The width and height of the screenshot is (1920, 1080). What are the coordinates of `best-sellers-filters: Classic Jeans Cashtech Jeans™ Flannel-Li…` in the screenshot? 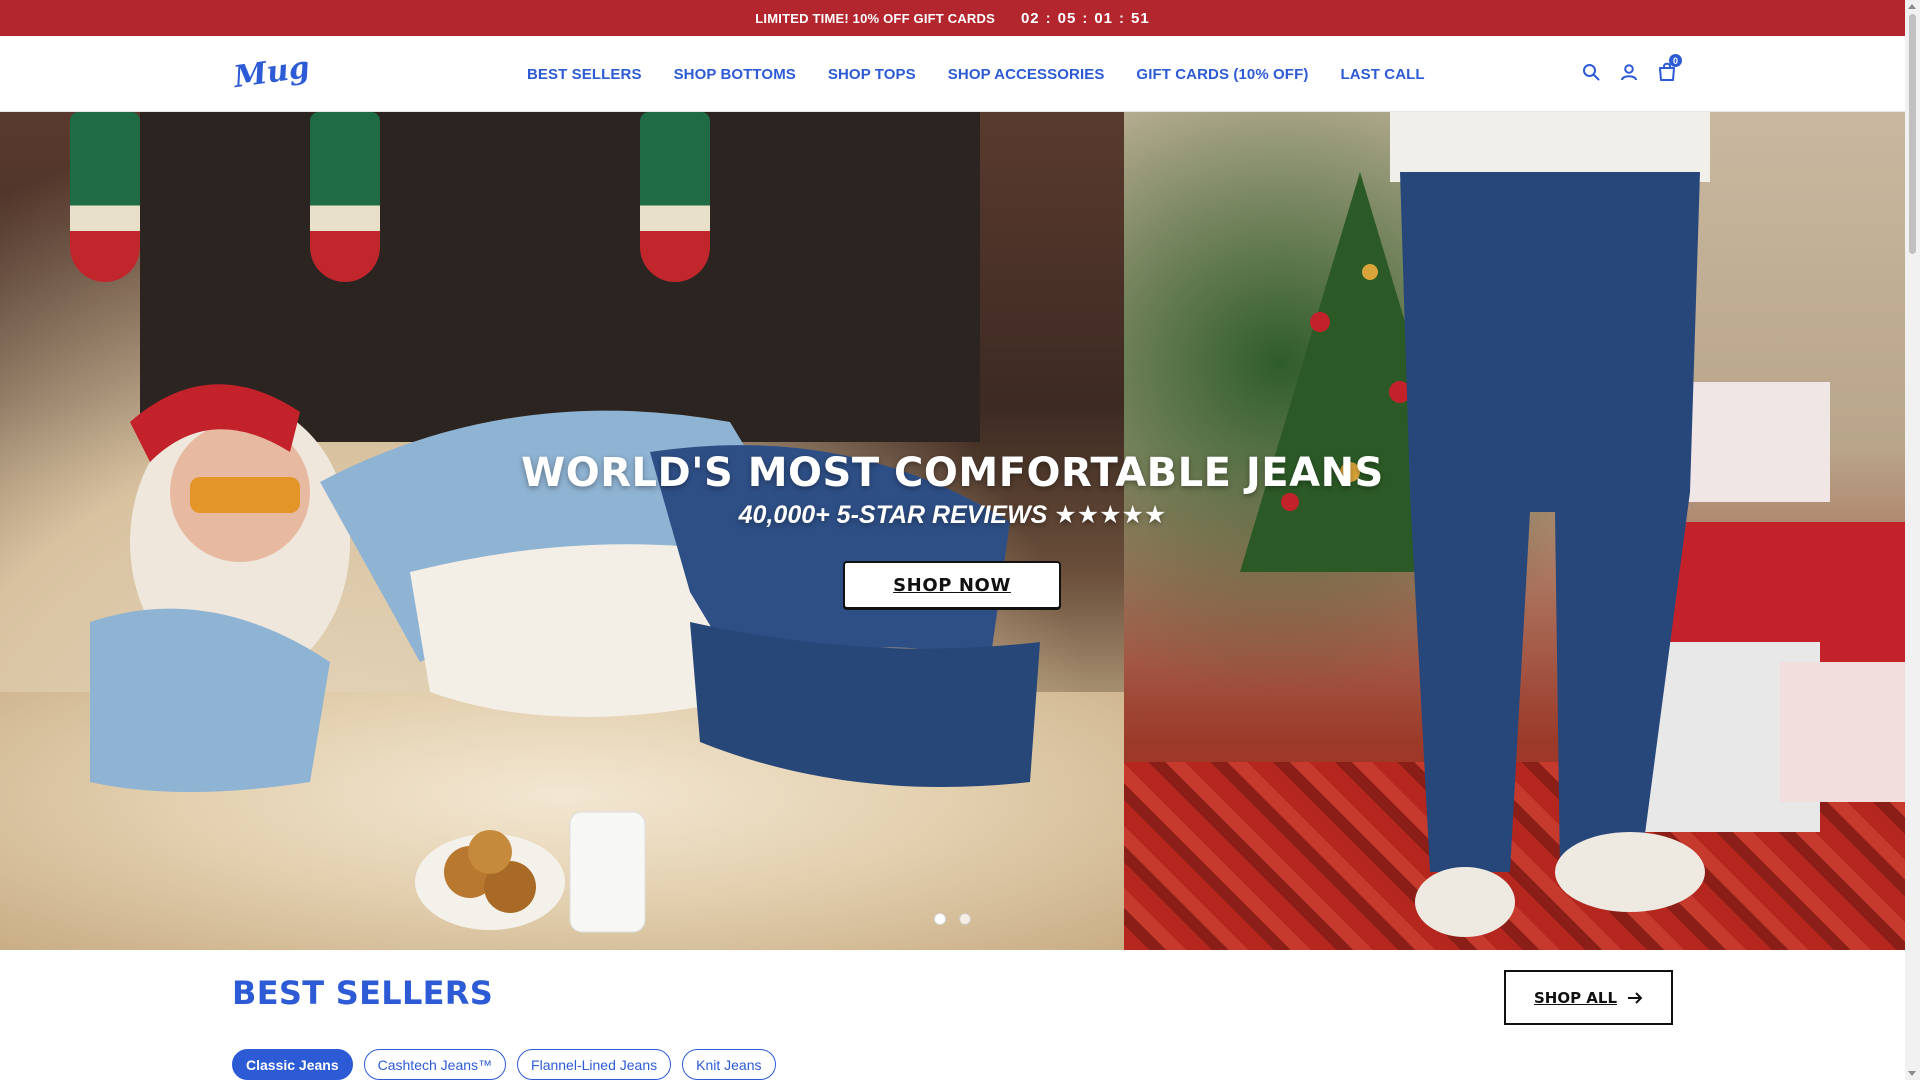 It's located at (504, 1064).